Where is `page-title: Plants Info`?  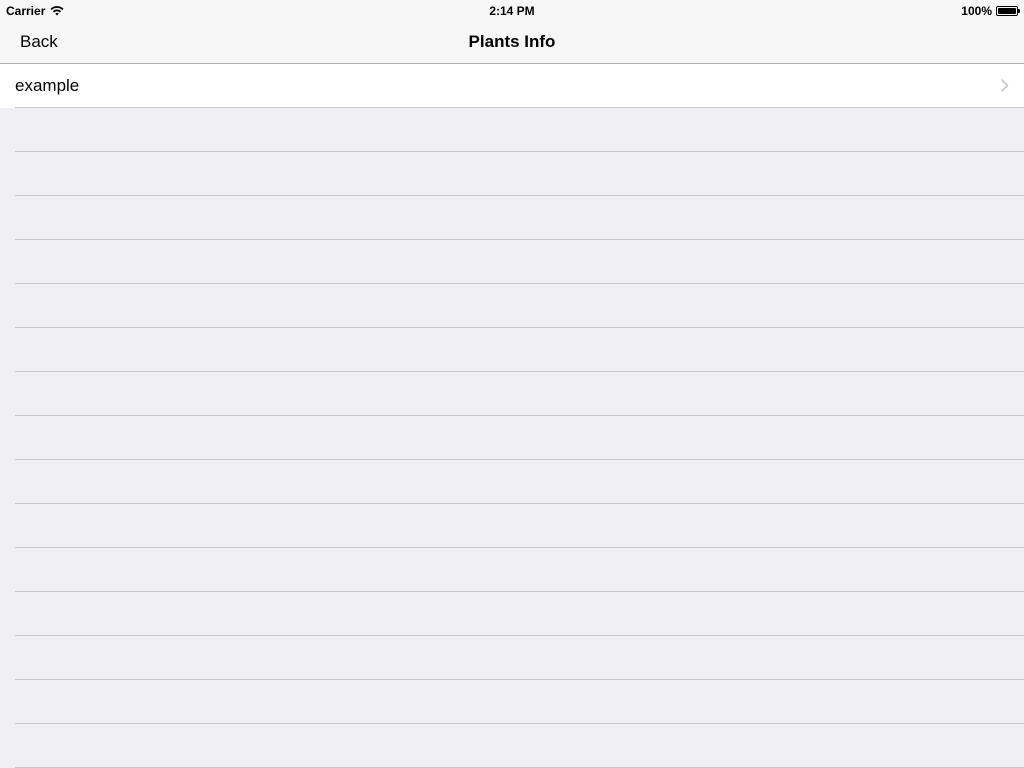
page-title: Plants Info is located at coordinates (512, 41).